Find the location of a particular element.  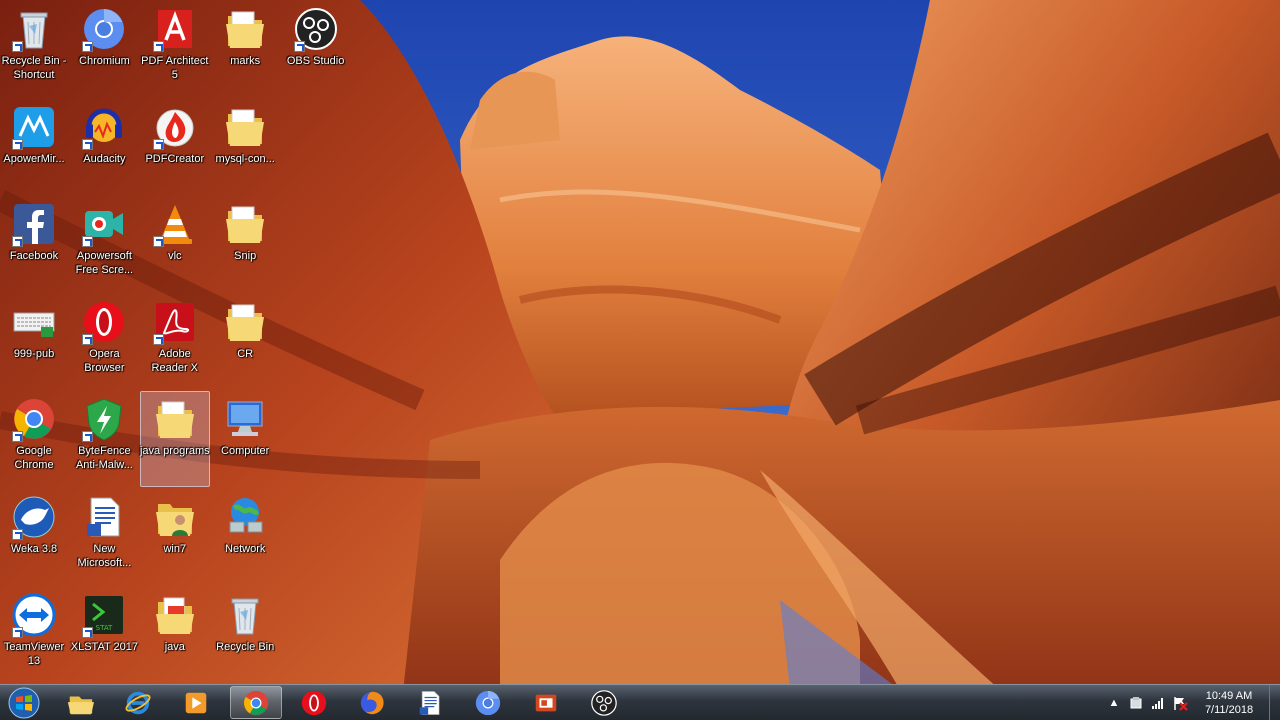

desktop-icon-label: PDFCreator is located at coordinates (175, 158).